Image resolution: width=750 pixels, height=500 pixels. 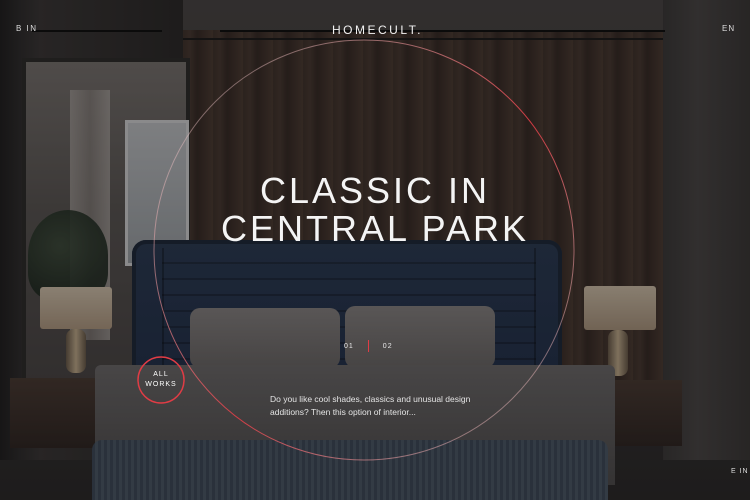 What do you see at coordinates (161, 374) in the screenshot?
I see `all-works-label-line1: ALL` at bounding box center [161, 374].